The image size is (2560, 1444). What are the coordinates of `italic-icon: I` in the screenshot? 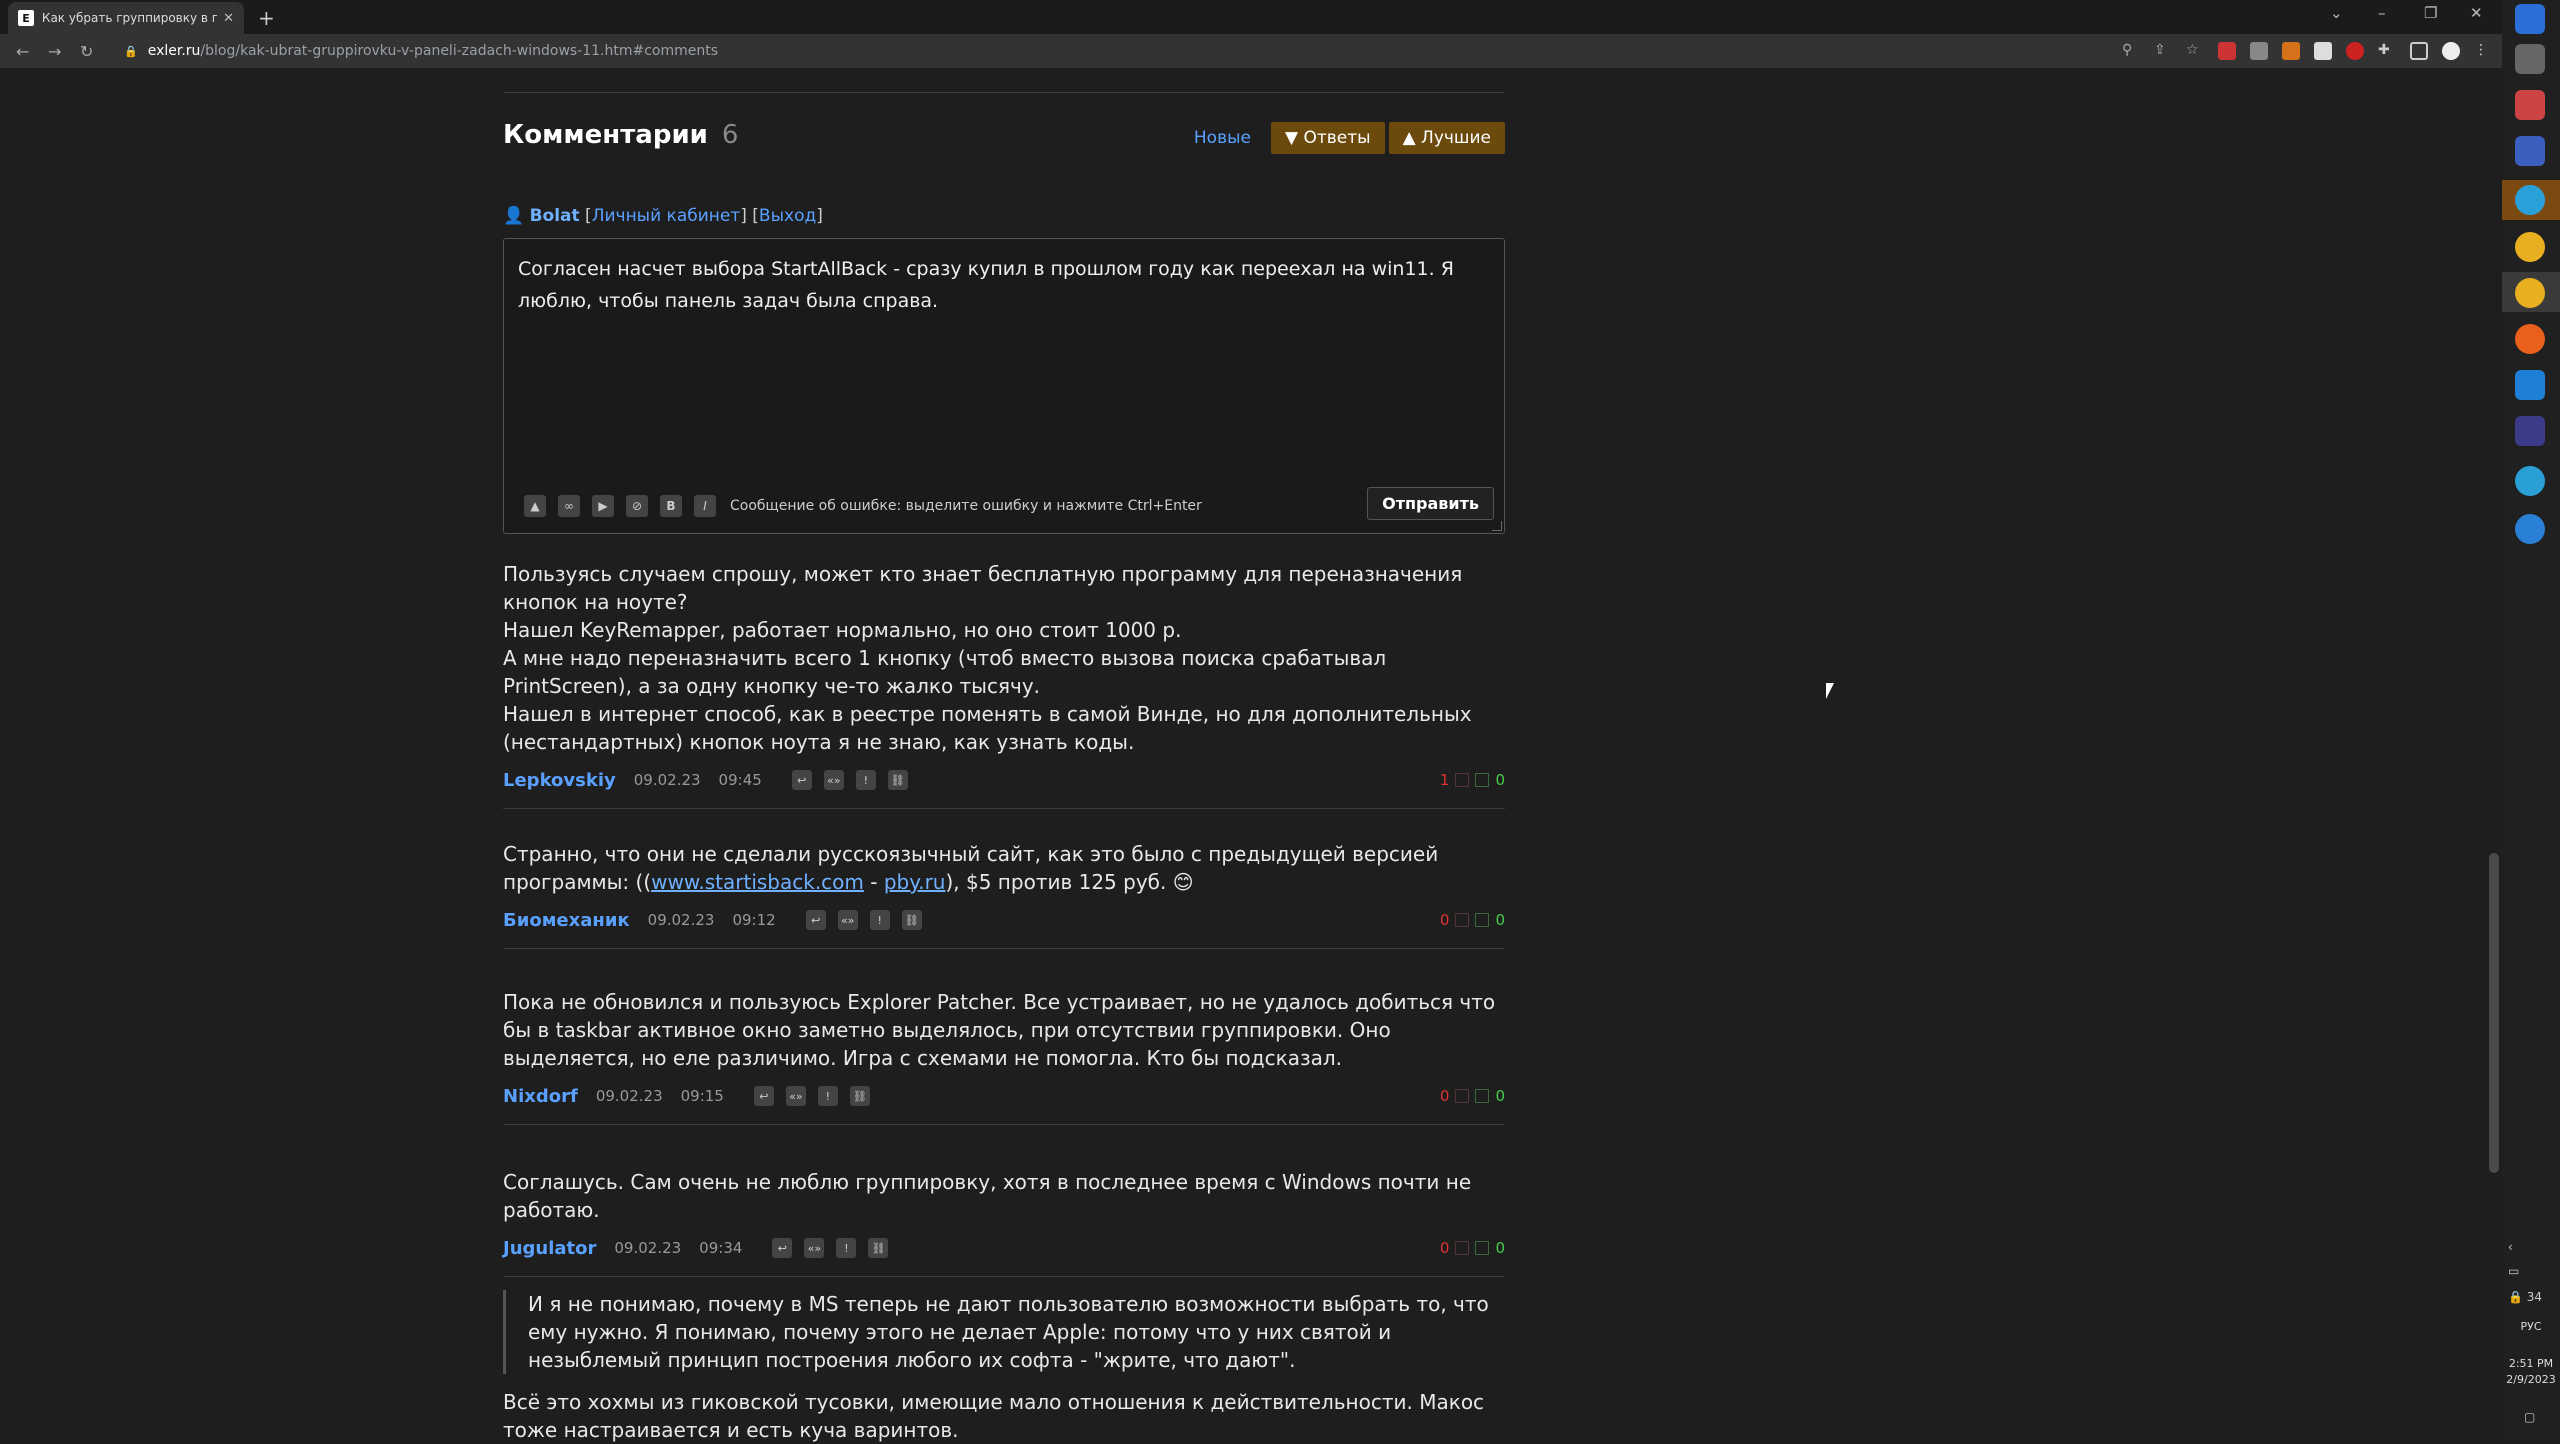 It's located at (705, 506).